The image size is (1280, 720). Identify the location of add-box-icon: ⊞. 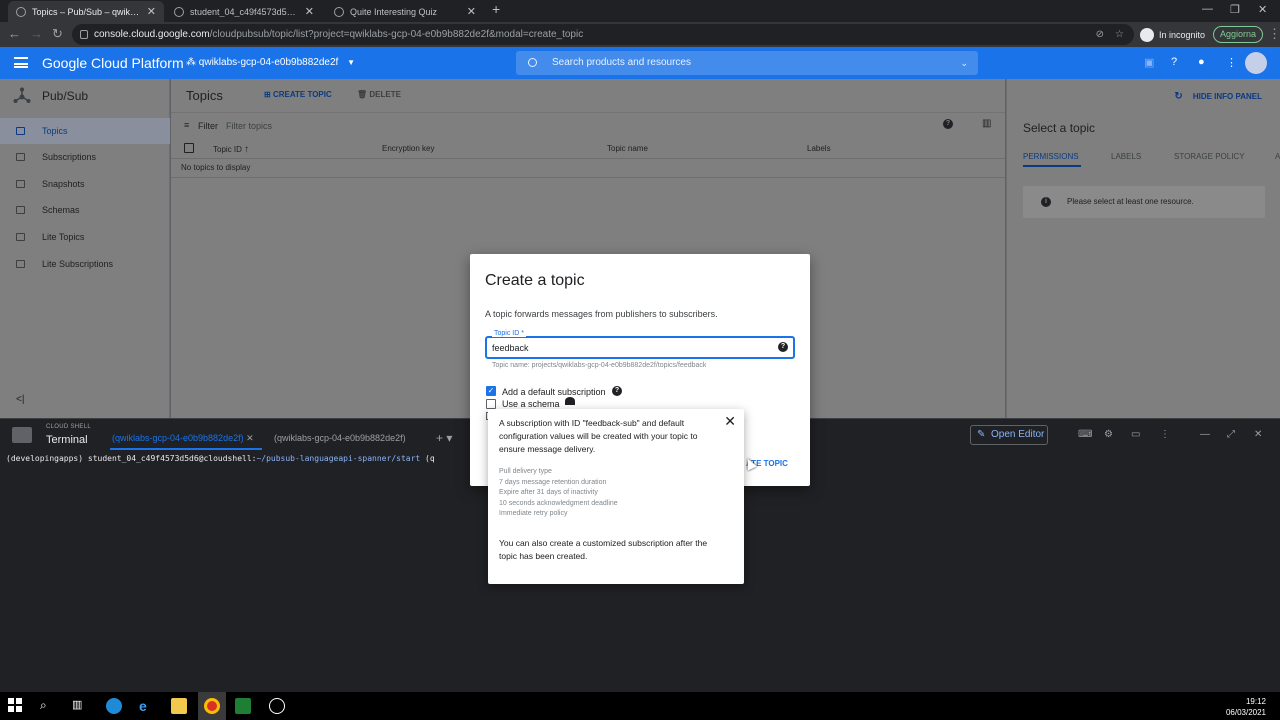
(268, 94).